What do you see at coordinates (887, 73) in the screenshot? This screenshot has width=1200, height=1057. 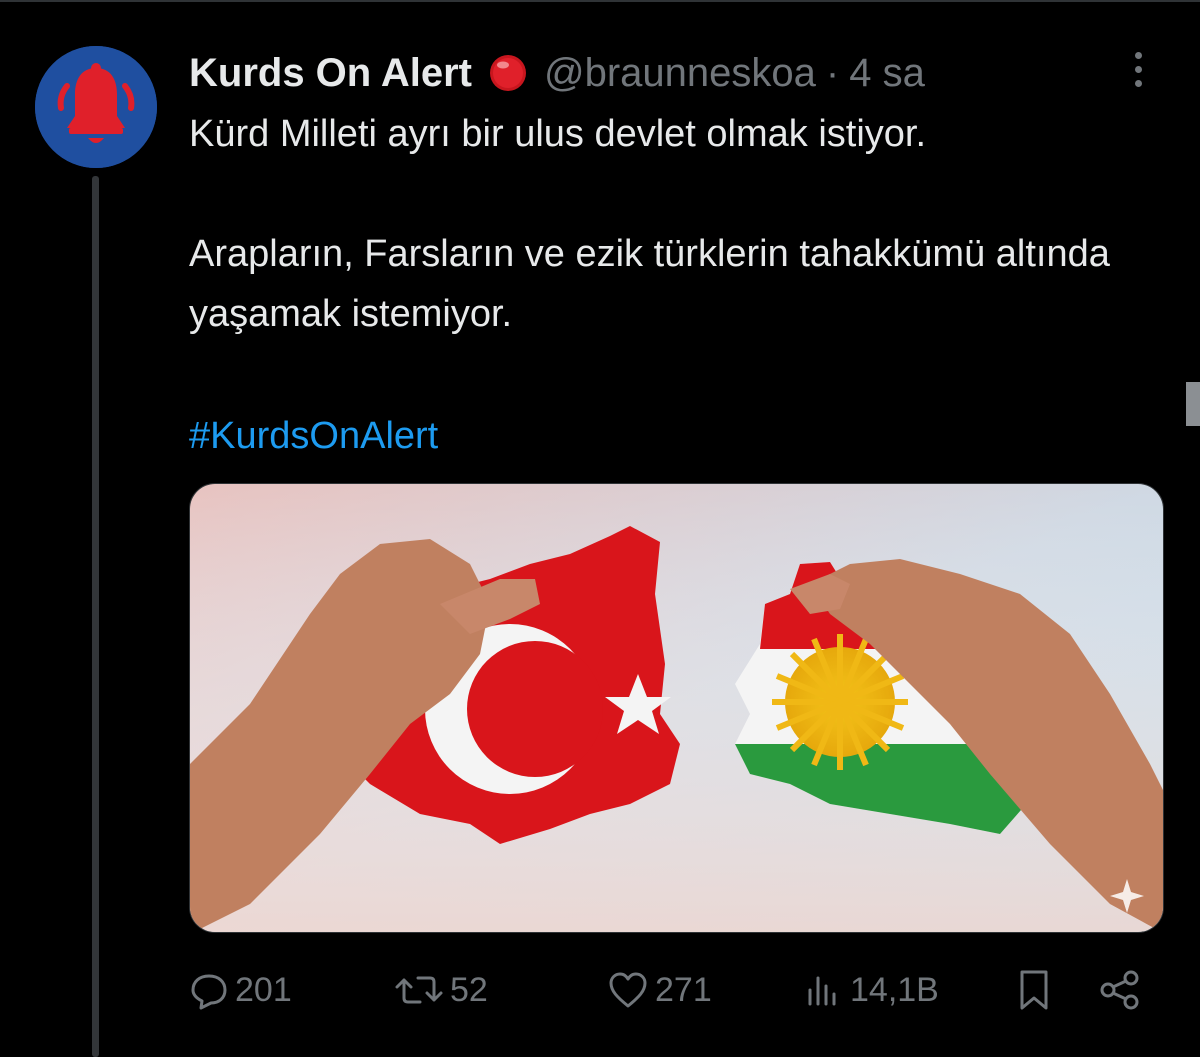 I see `timestamp: 4 sa` at bounding box center [887, 73].